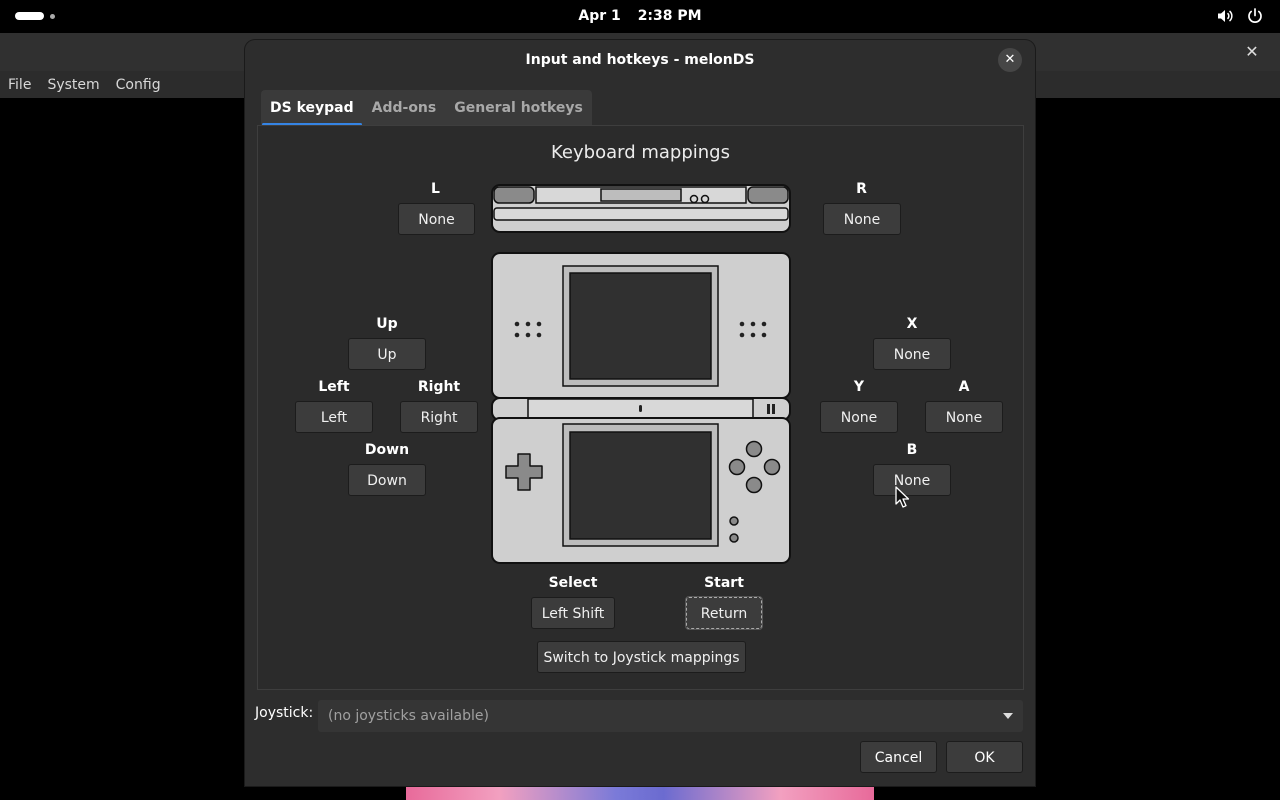 The height and width of the screenshot is (800, 1280). What do you see at coordinates (312, 108) in the screenshot?
I see `tab-ds-keypad: DS keypad` at bounding box center [312, 108].